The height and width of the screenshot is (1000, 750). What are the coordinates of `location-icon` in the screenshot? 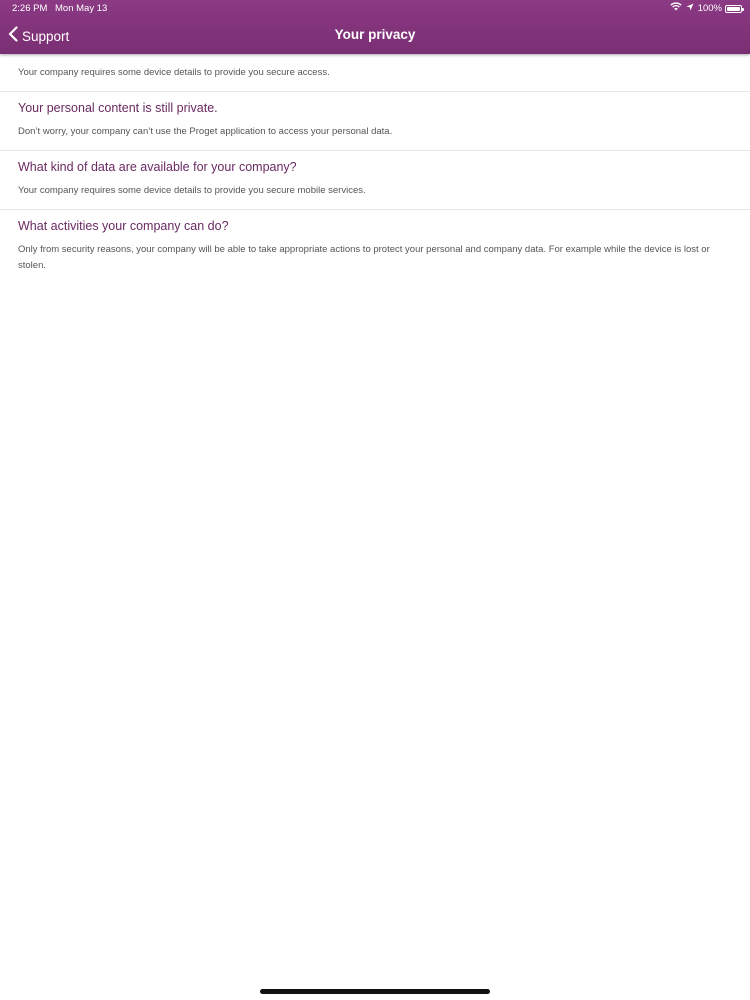 It's located at (690, 9).